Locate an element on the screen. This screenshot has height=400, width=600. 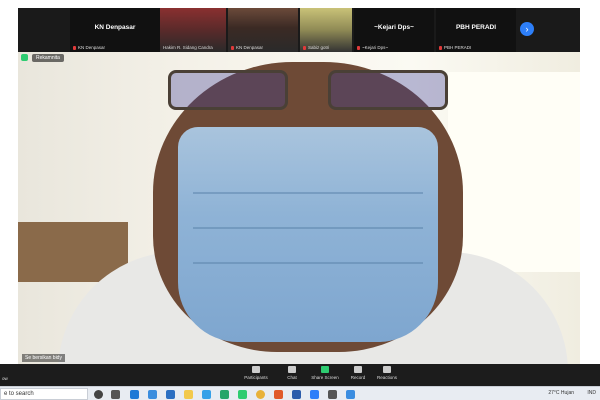
participant-tile: Sabiz gotri is located at coordinates (326, 30).